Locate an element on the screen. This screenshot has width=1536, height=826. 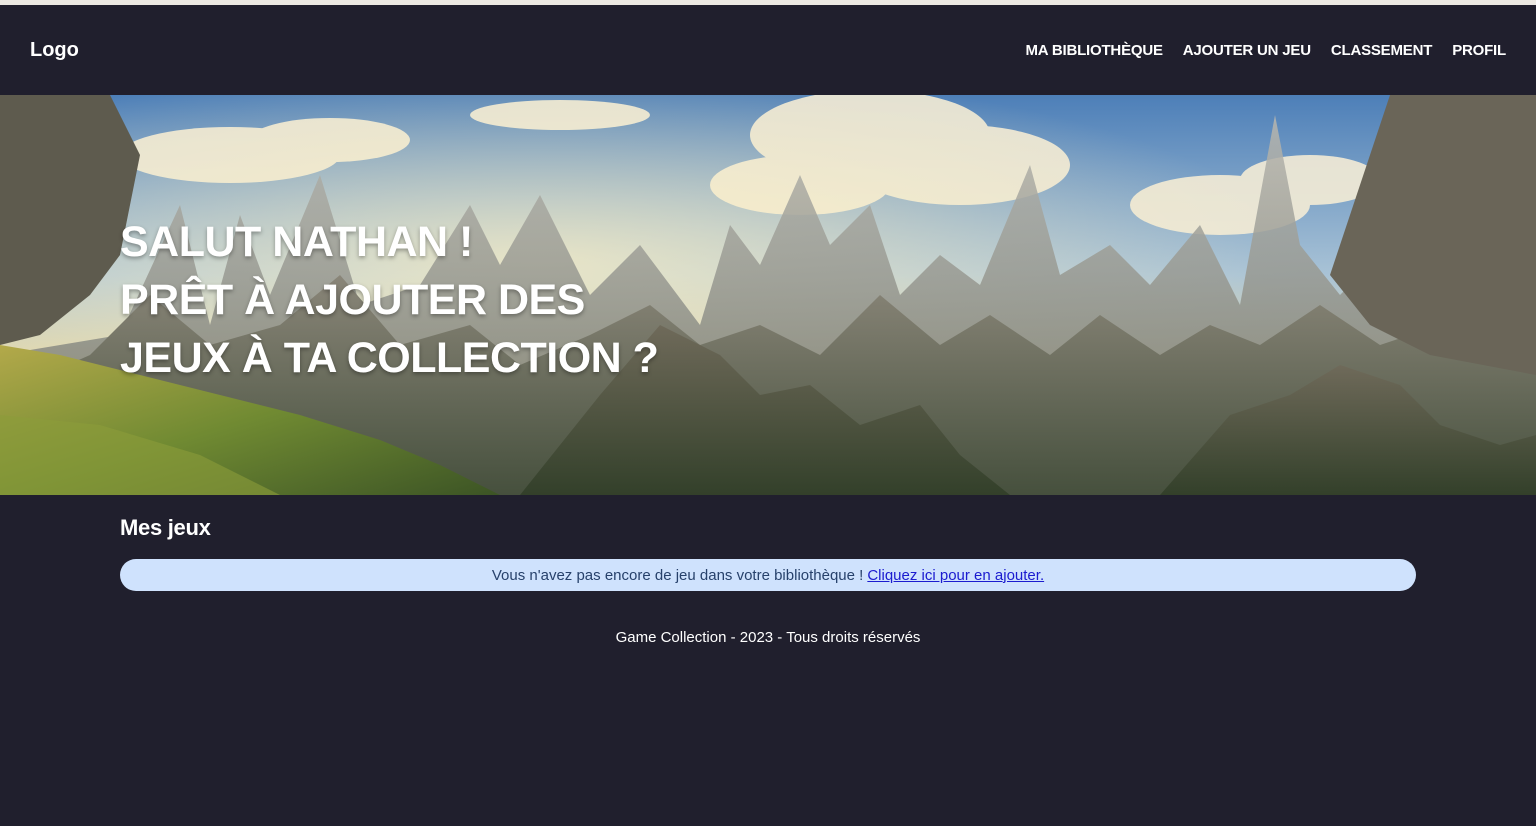
hero-line-2: PRÊT À AJOUTER DES is located at coordinates (352, 300).